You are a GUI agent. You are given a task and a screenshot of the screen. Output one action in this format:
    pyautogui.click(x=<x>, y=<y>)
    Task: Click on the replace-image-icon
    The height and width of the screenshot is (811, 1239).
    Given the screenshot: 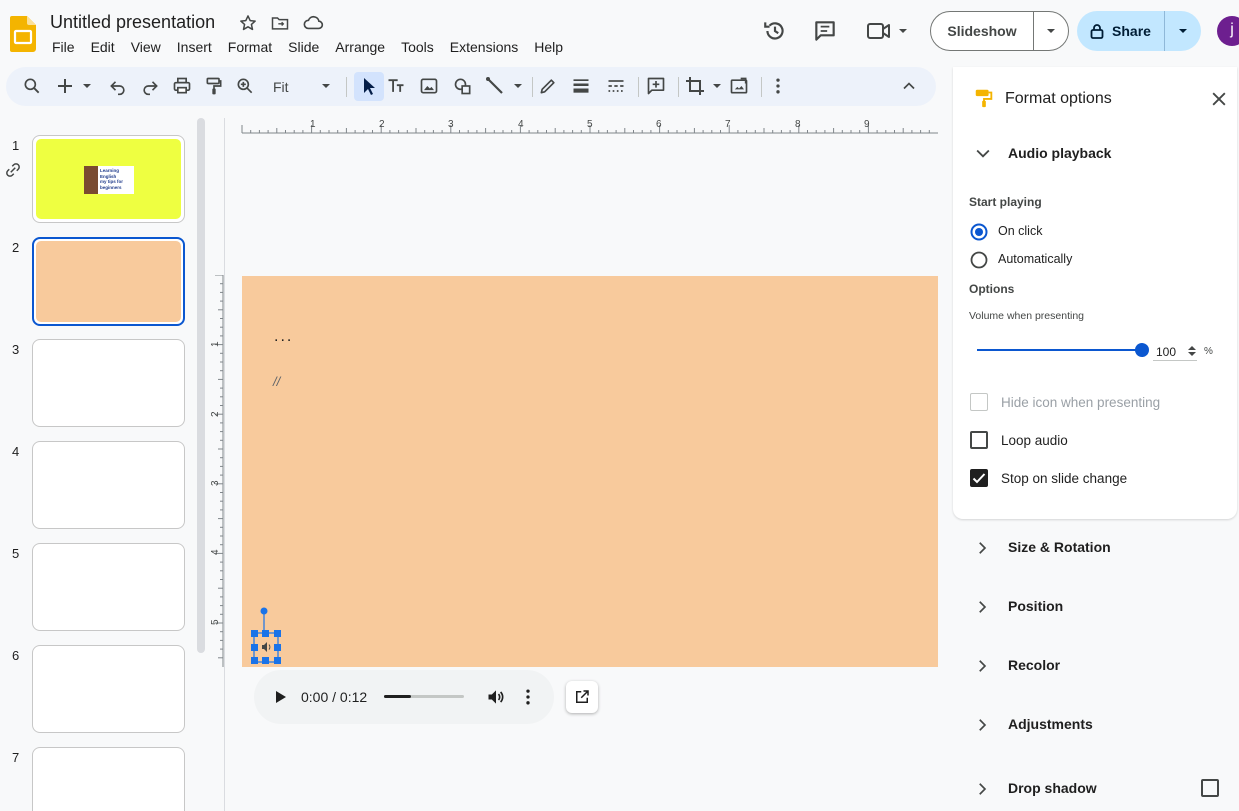 What is the action you would take?
    pyautogui.click(x=739, y=86)
    